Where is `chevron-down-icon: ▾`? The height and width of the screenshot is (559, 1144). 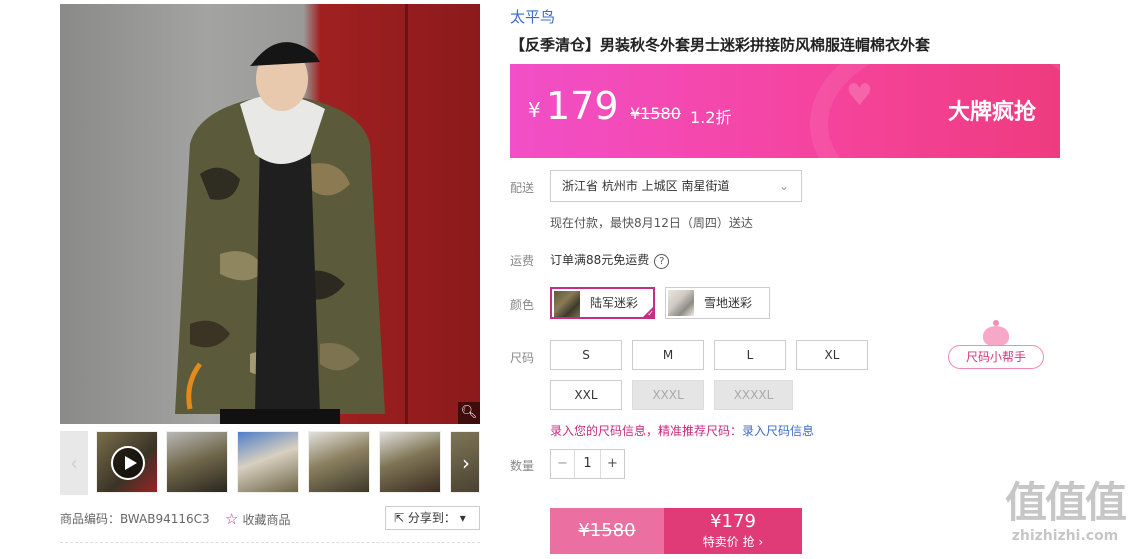
chevron-down-icon: ▾ is located at coordinates (460, 518).